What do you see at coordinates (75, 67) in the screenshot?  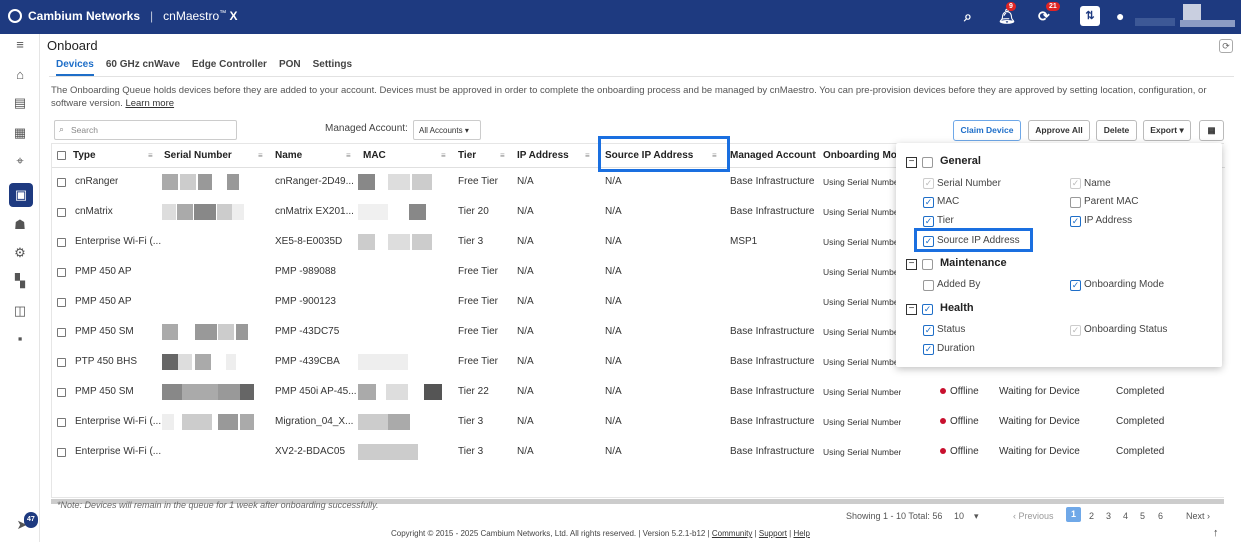 I see `tab-devices: Devices` at bounding box center [75, 67].